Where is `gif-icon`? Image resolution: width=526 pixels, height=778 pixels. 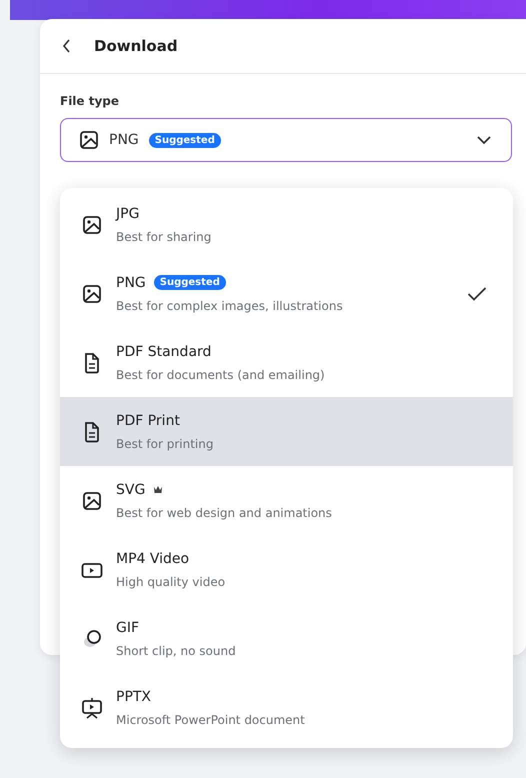 gif-icon is located at coordinates (92, 639).